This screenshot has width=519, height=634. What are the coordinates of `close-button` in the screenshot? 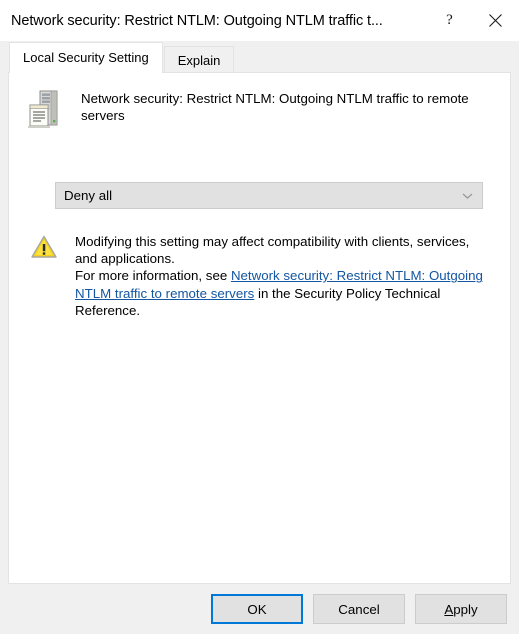 It's located at (495, 20).